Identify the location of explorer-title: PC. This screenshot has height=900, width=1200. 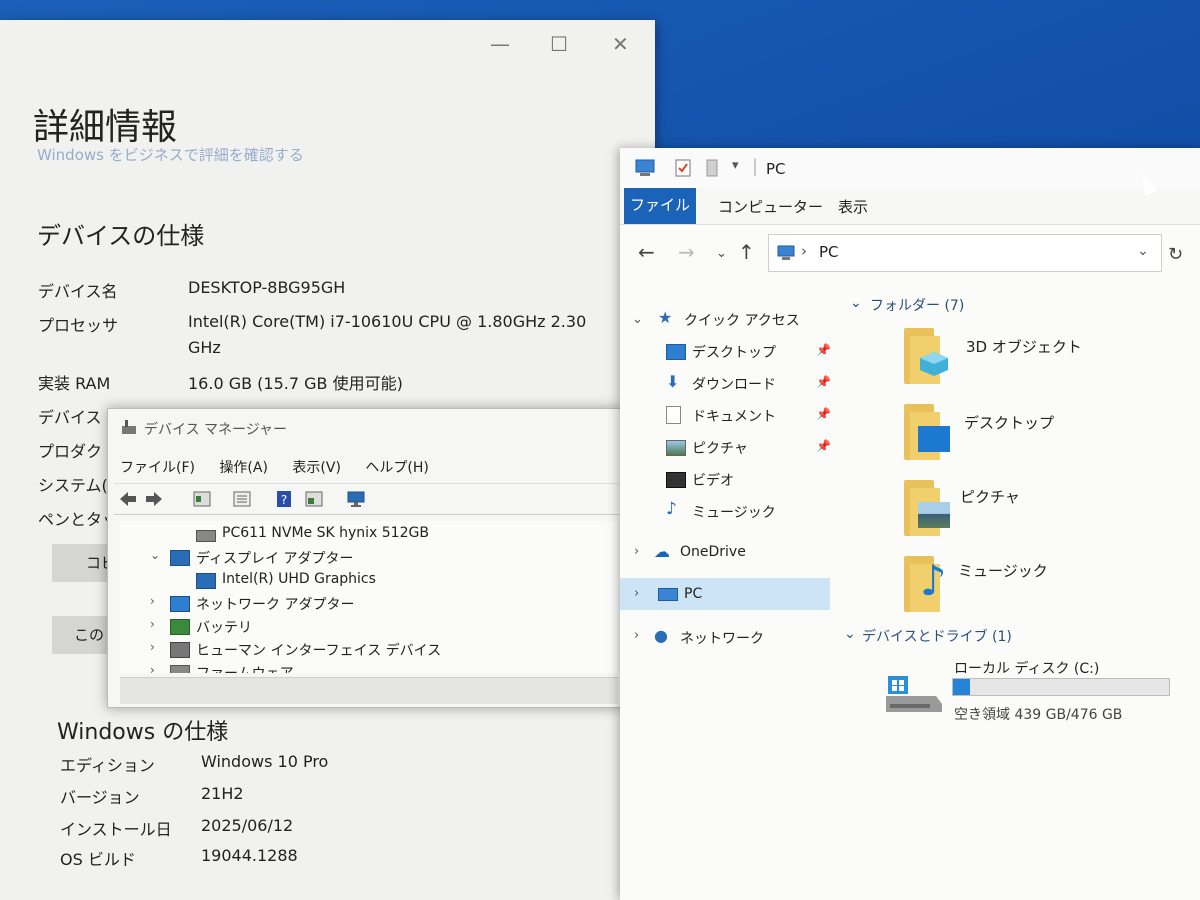
(776, 169).